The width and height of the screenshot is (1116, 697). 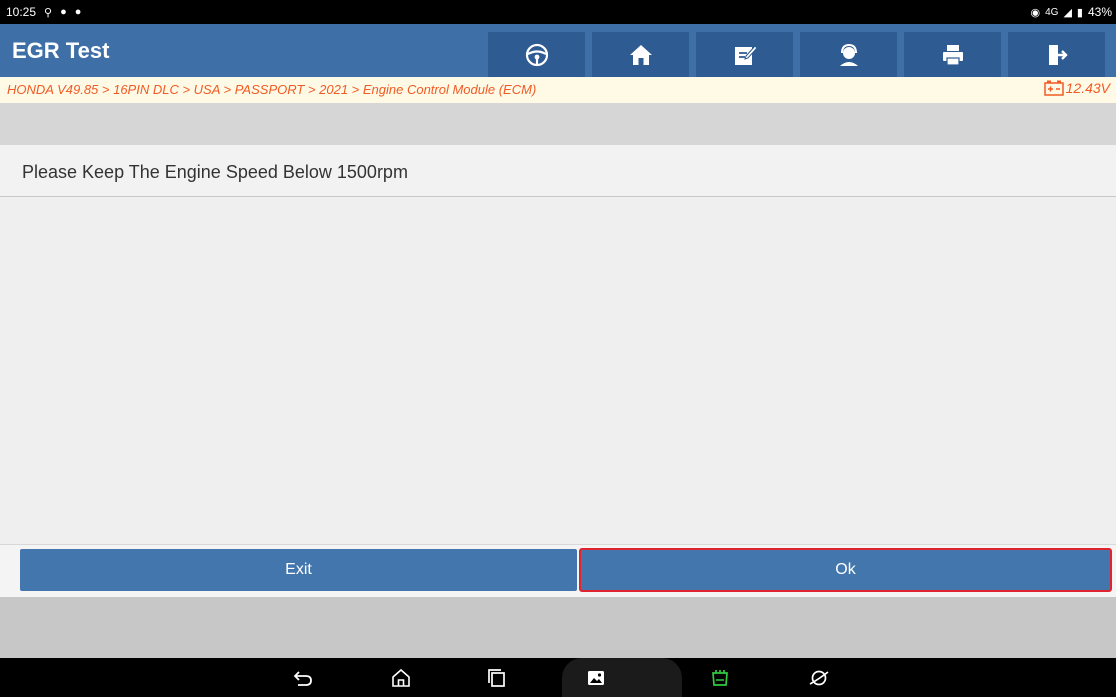 I want to click on footer-band, so click(x=558, y=627).